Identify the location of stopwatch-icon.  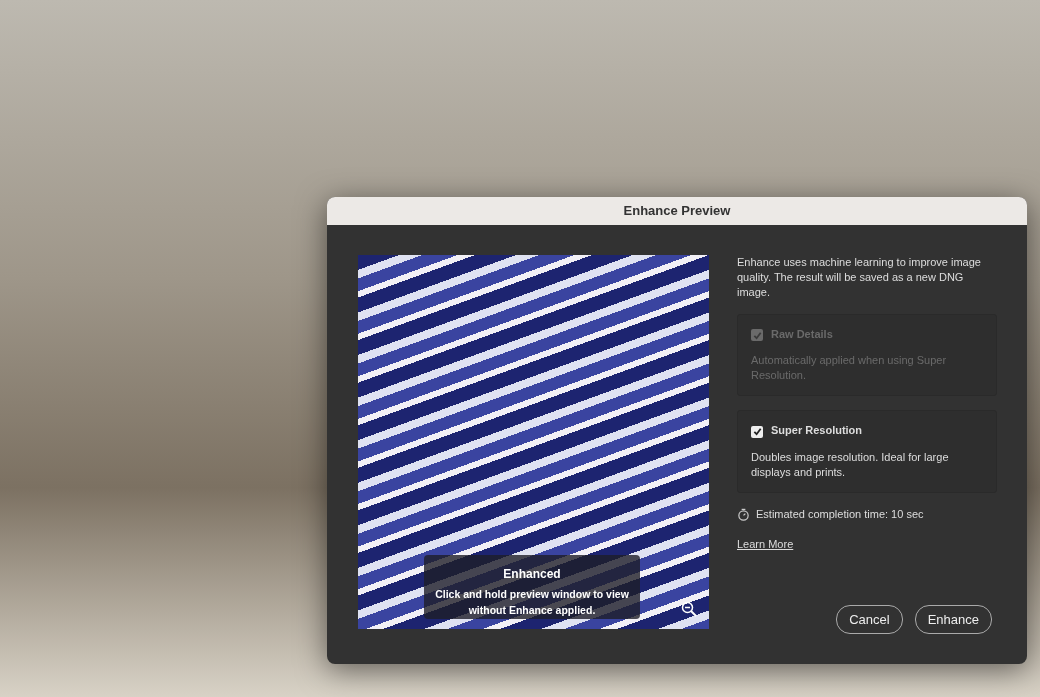
(743, 514).